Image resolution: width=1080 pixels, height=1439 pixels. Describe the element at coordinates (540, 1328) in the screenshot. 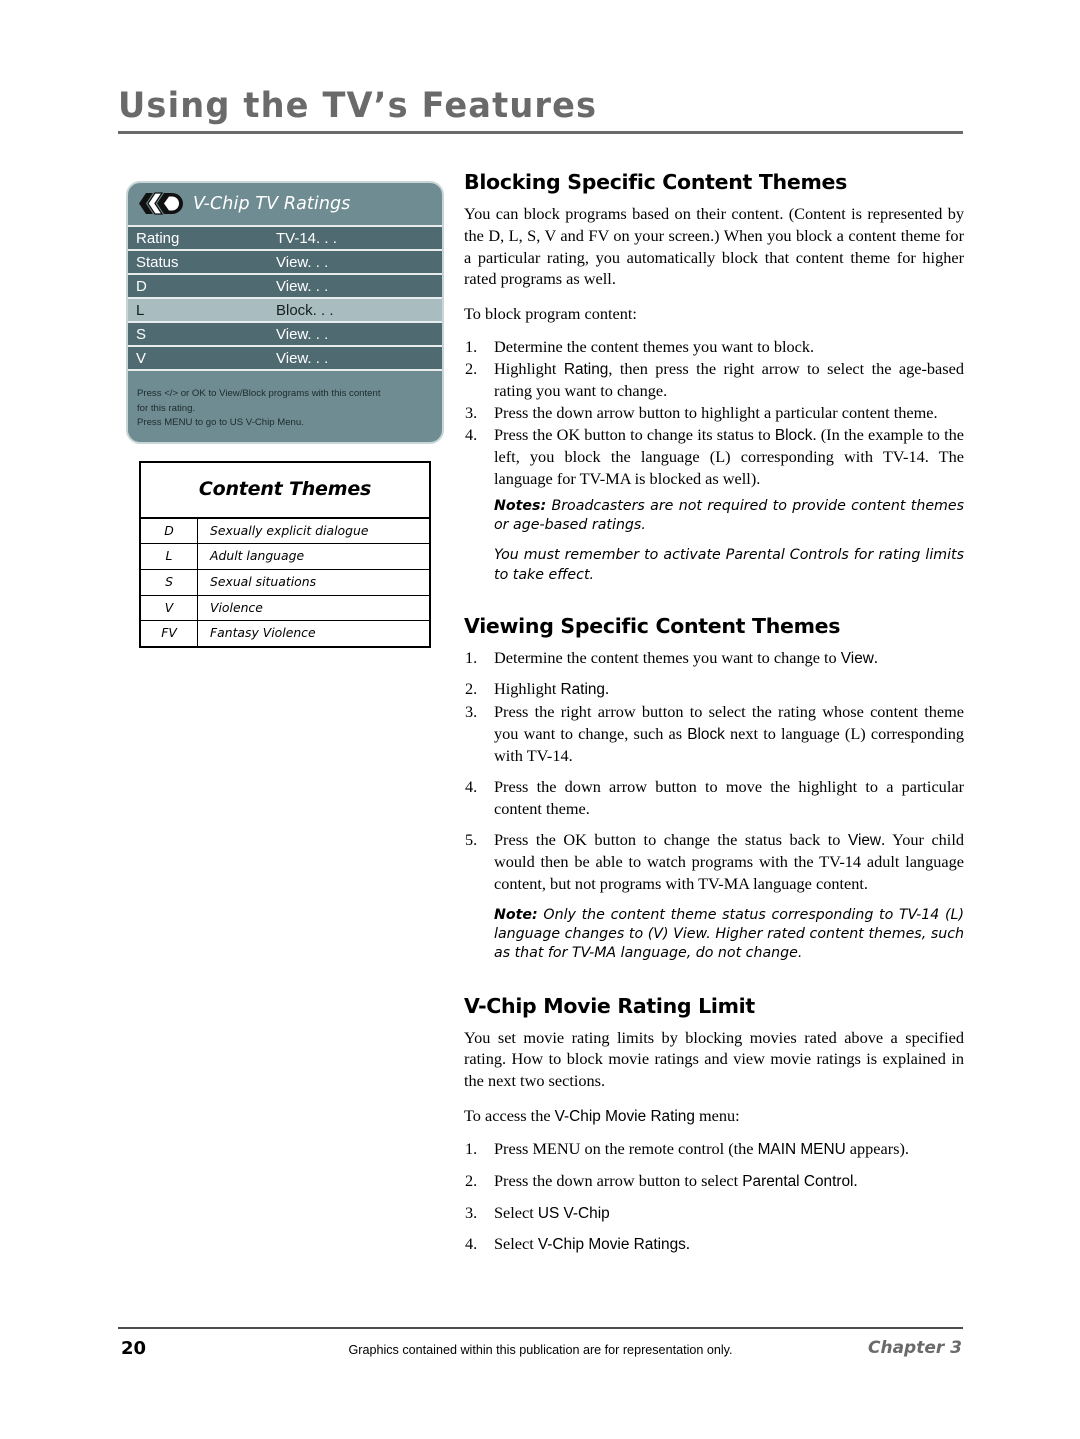

I see `footer-divider` at that location.